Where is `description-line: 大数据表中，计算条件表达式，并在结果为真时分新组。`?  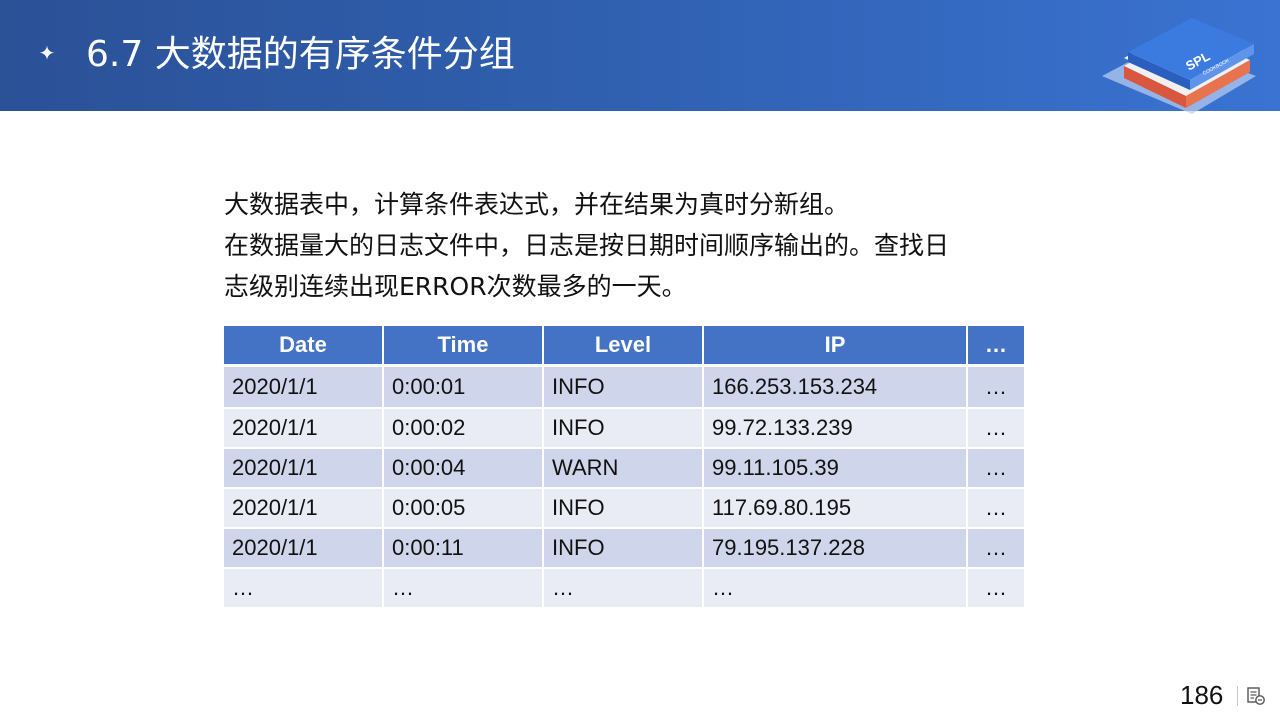 description-line: 大数据表中，计算条件表达式，并在结果为真时分新组。 is located at coordinates (537, 204).